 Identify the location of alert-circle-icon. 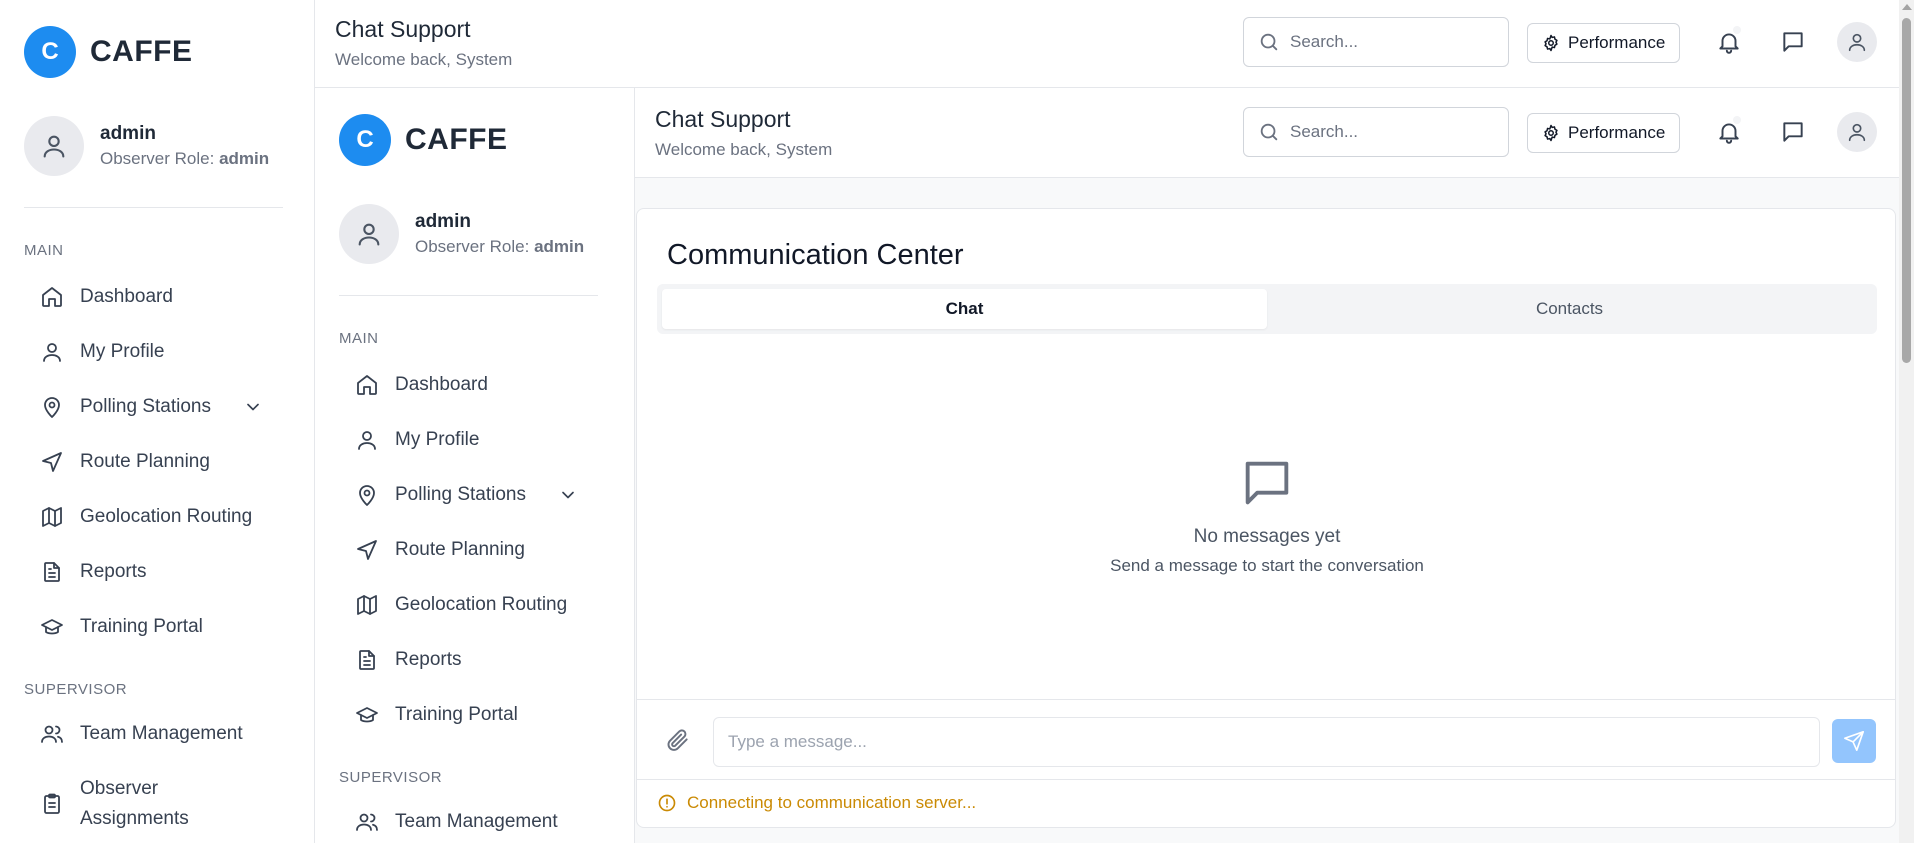
(667, 803).